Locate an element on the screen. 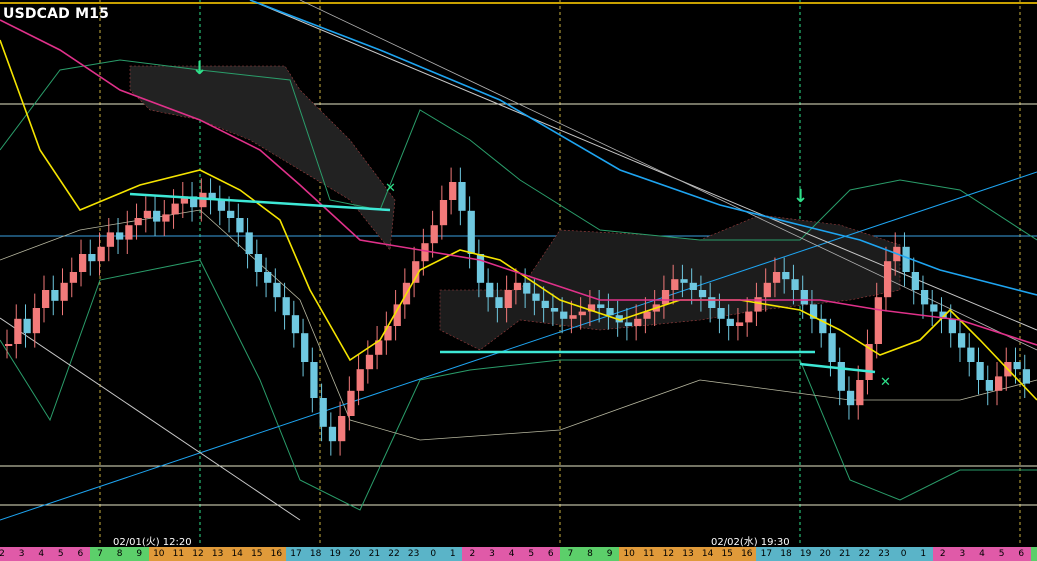  hour-tick: 14 is located at coordinates (237, 554).